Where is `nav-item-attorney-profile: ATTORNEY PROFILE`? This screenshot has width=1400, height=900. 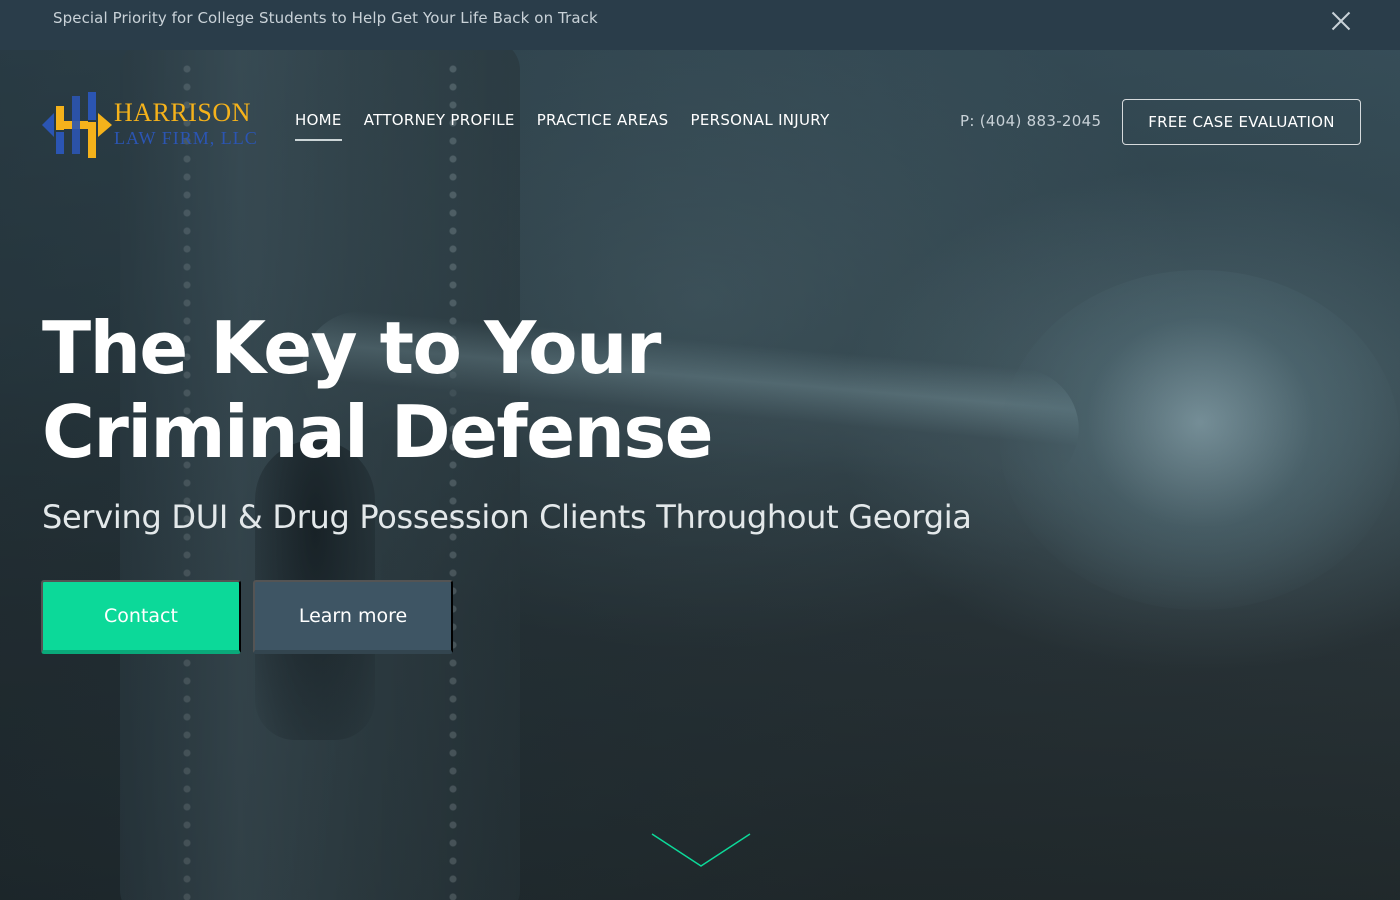 nav-item-attorney-profile: ATTORNEY PROFILE is located at coordinates (439, 123).